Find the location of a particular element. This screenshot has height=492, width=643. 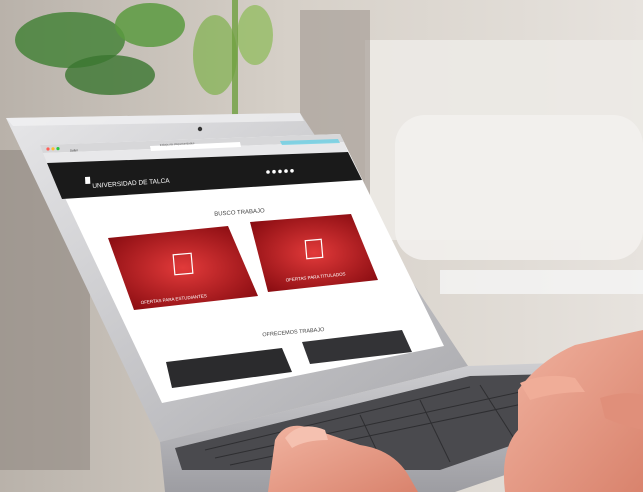

youtube-icon is located at coordinates (286, 171).